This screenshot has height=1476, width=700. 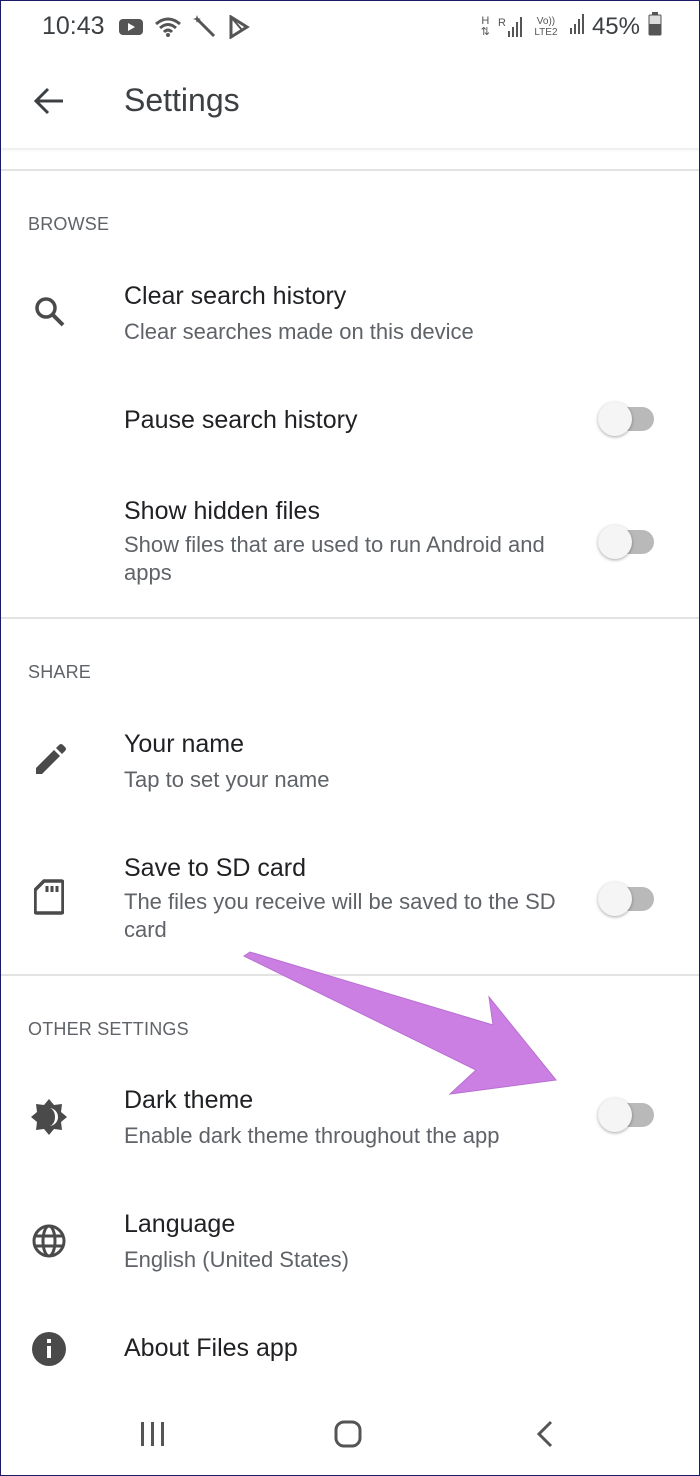 What do you see at coordinates (350, 150) in the screenshot?
I see `app-bar-shadow` at bounding box center [350, 150].